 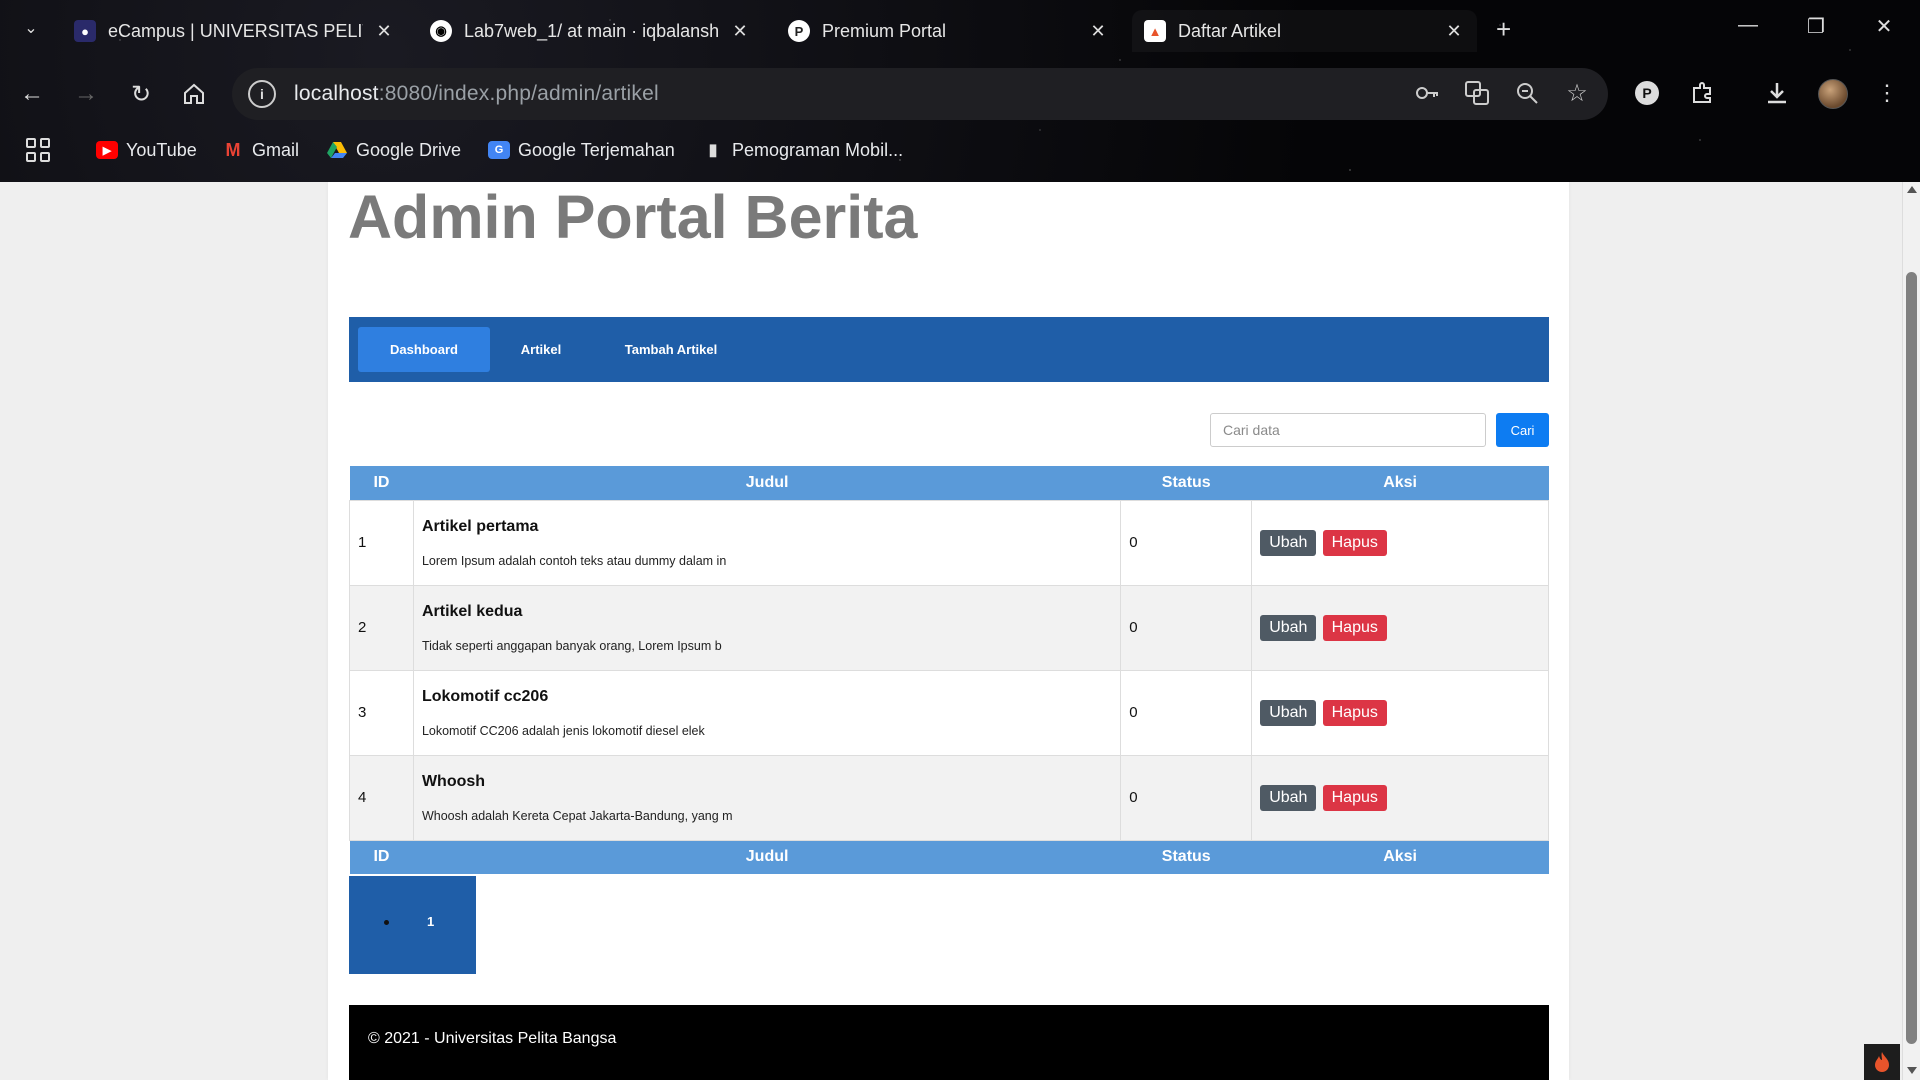 I want to click on nav-tambah-artikel: Tambah Artikel, so click(x=671, y=349).